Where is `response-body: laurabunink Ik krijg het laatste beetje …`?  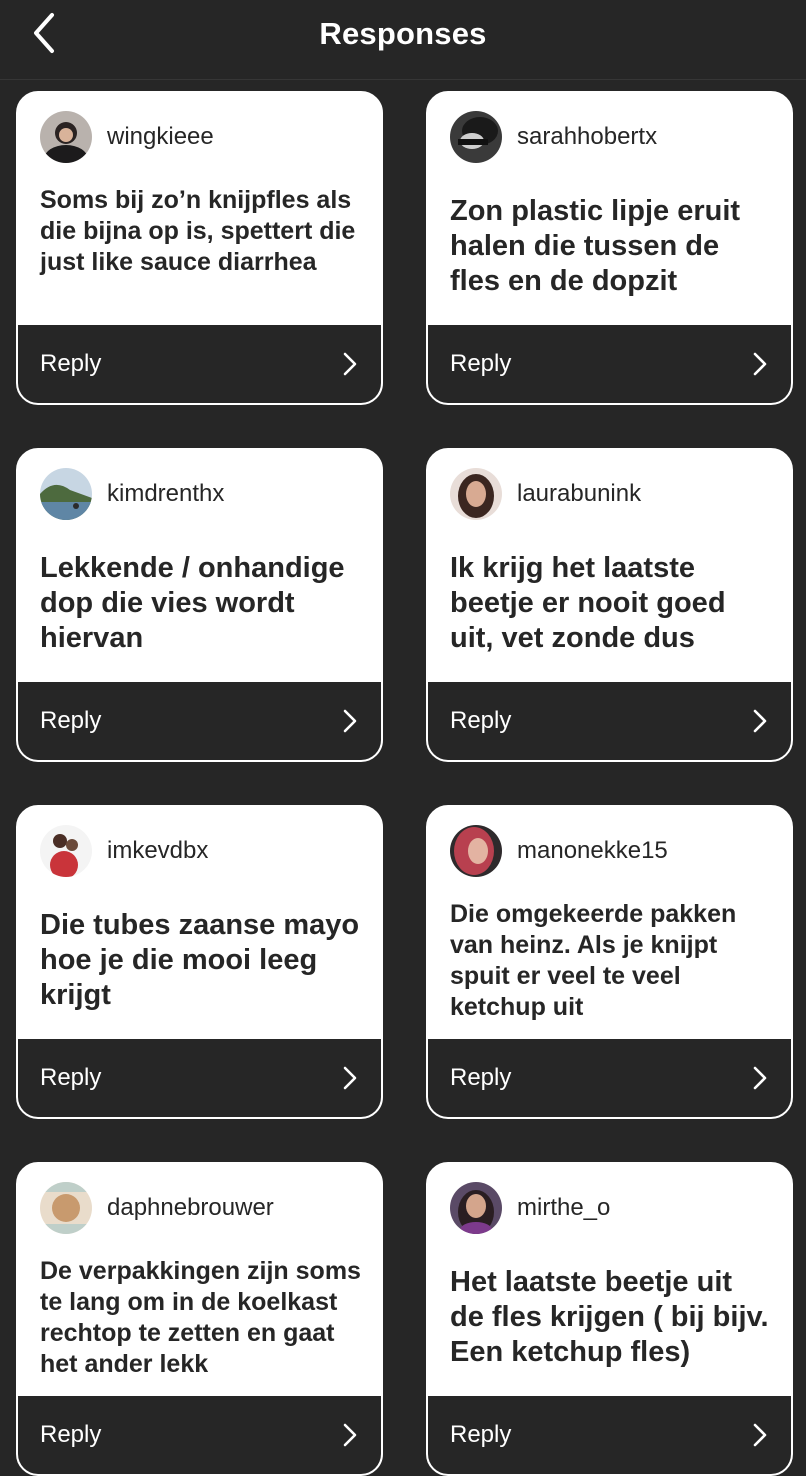 response-body: laurabunink Ik krijg het laatste beetje … is located at coordinates (609, 568).